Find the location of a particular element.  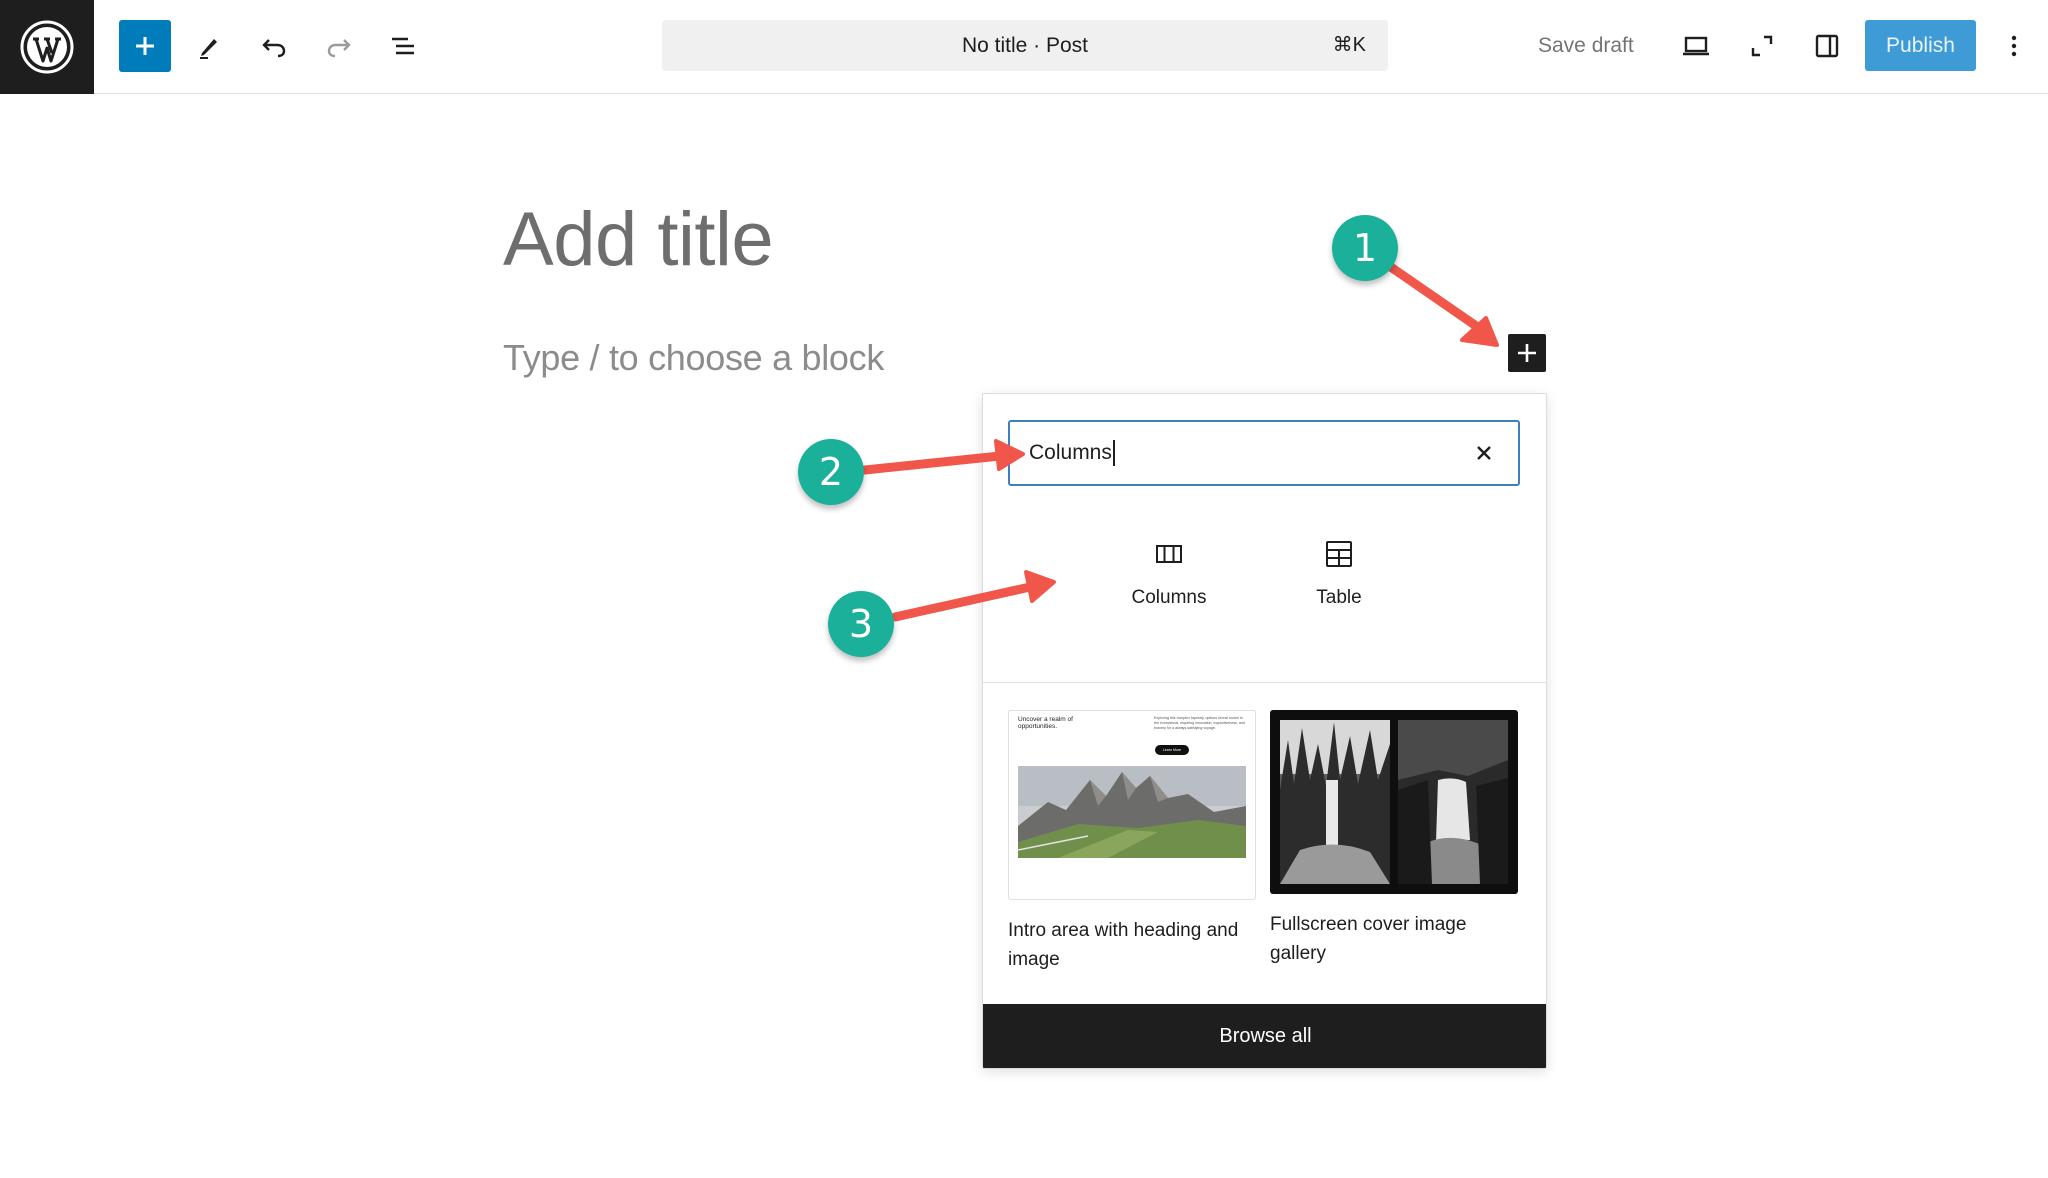

pattern-fullscreen-gallery: Fullscreen cover image gallery is located at coordinates (1394, 839).